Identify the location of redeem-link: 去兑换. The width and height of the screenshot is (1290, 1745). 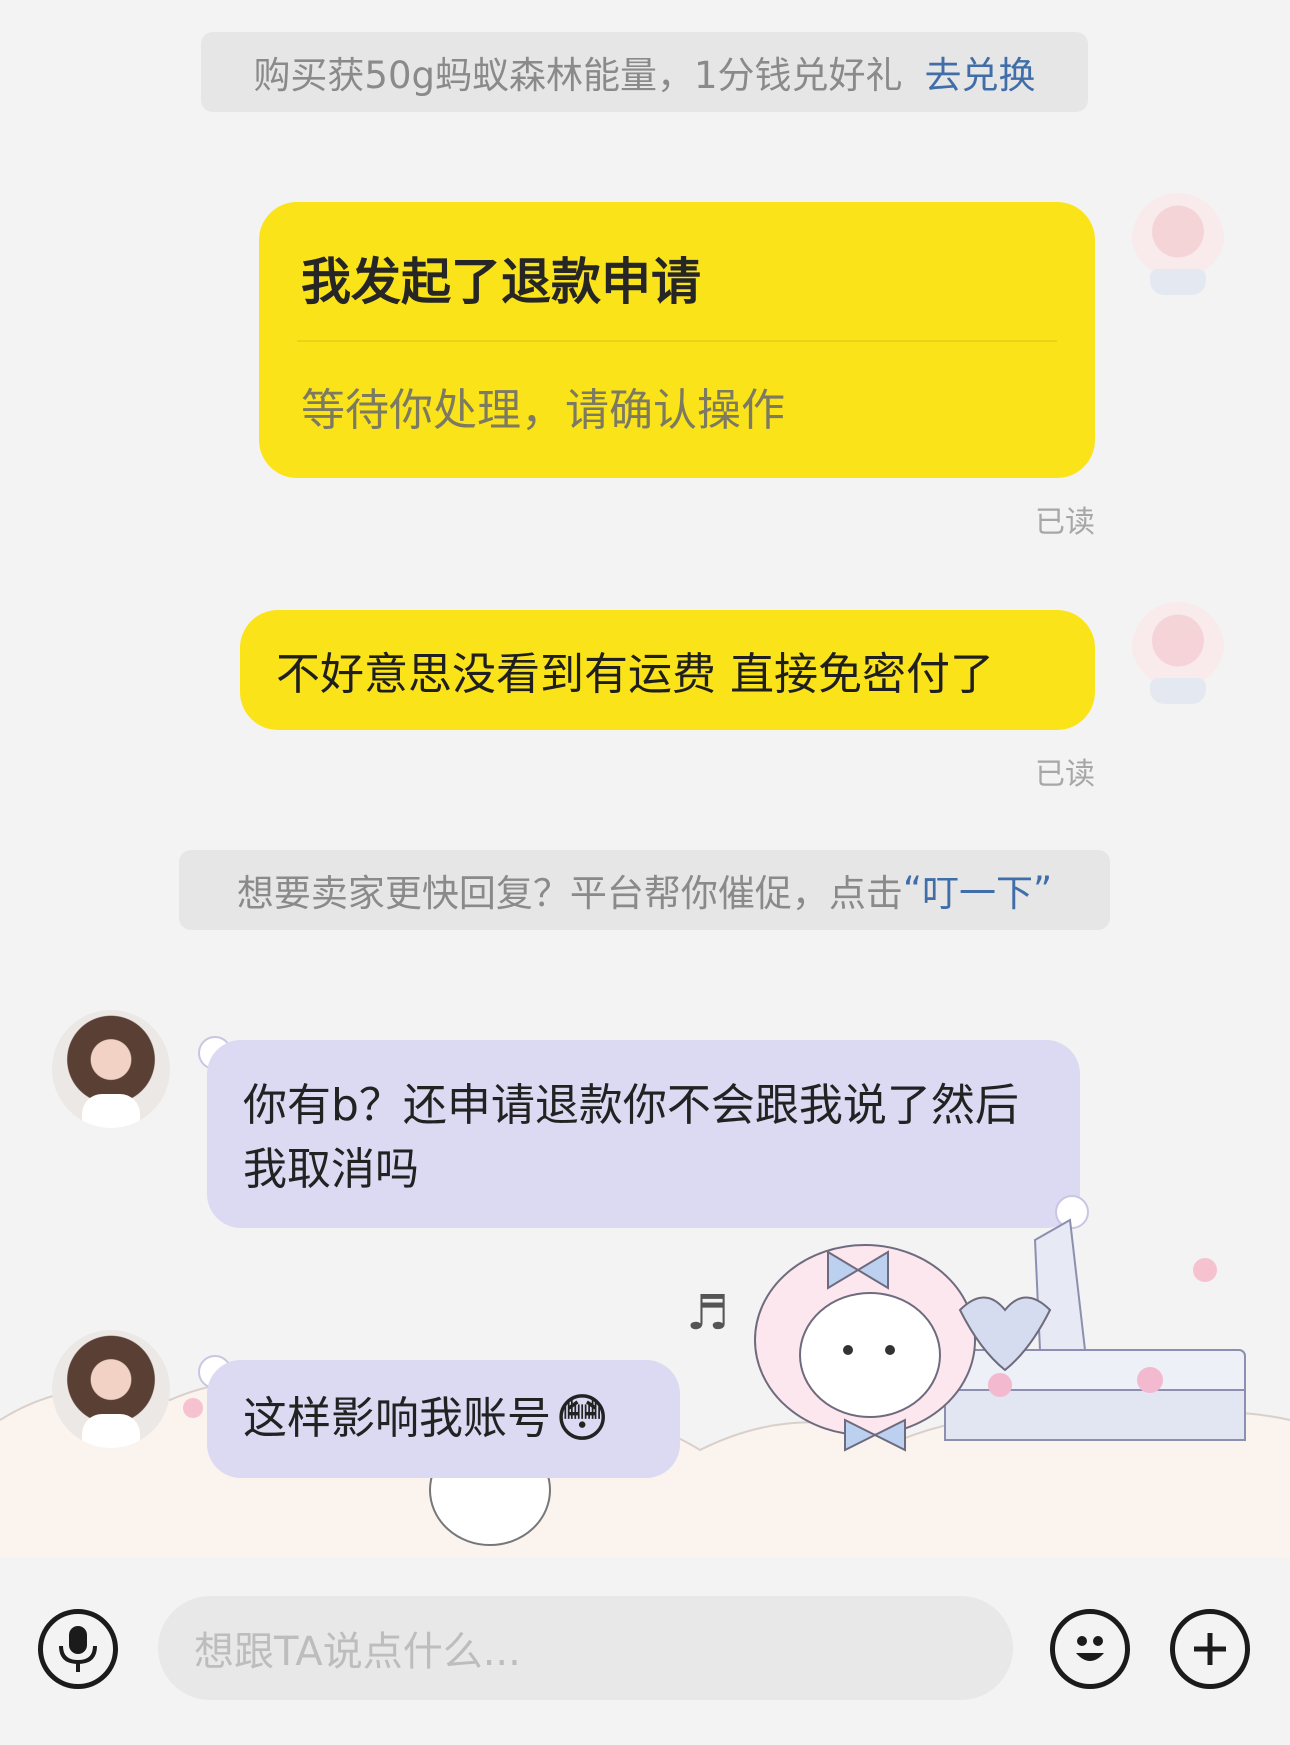
(980, 72).